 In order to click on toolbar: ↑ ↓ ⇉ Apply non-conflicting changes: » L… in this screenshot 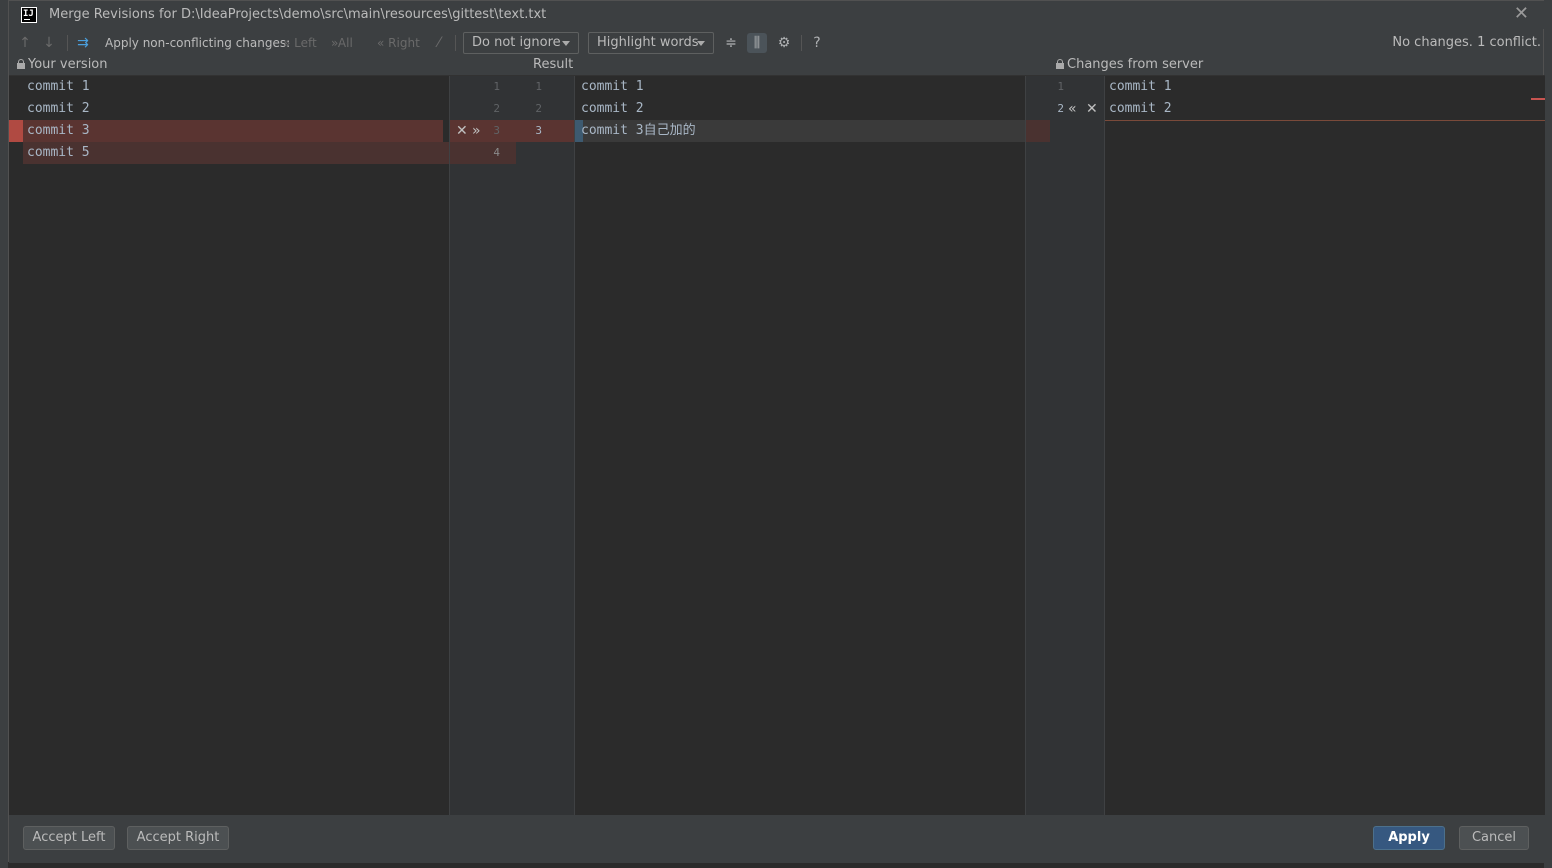, I will do `click(777, 43)`.